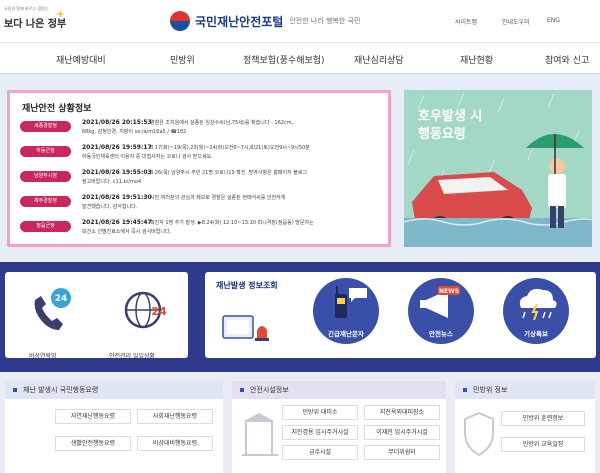  What do you see at coordinates (479, 434) in the screenshot?
I see `shield-icon` at bounding box center [479, 434].